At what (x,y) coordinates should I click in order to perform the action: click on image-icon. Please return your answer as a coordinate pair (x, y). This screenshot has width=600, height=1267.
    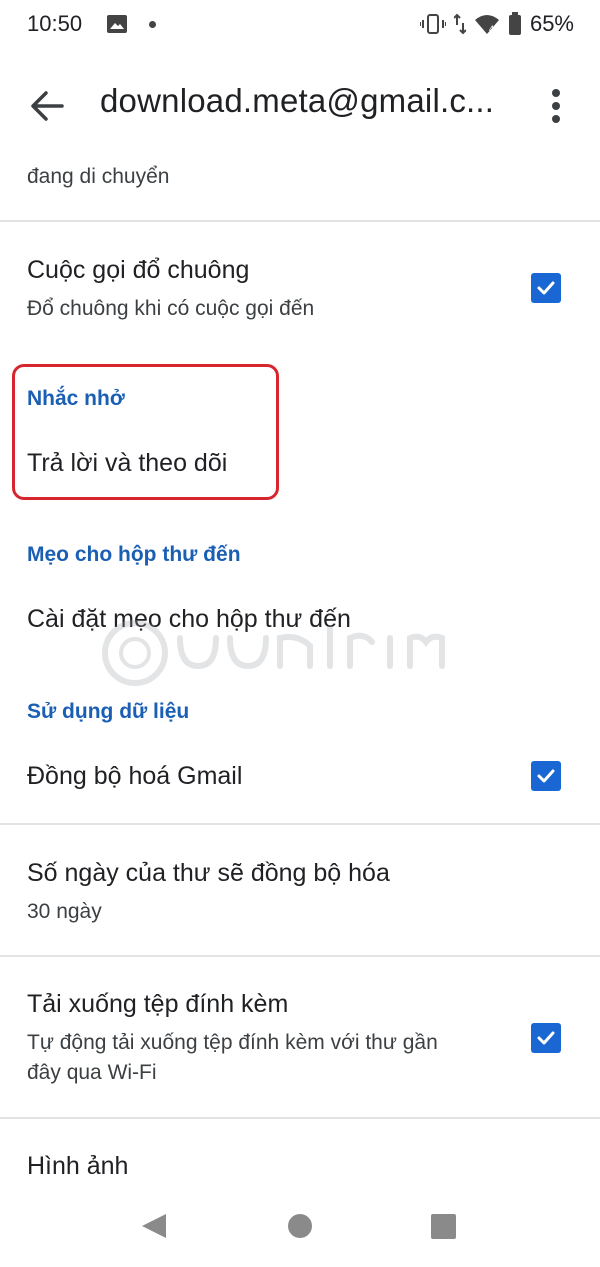
    Looking at the image, I should click on (117, 24).